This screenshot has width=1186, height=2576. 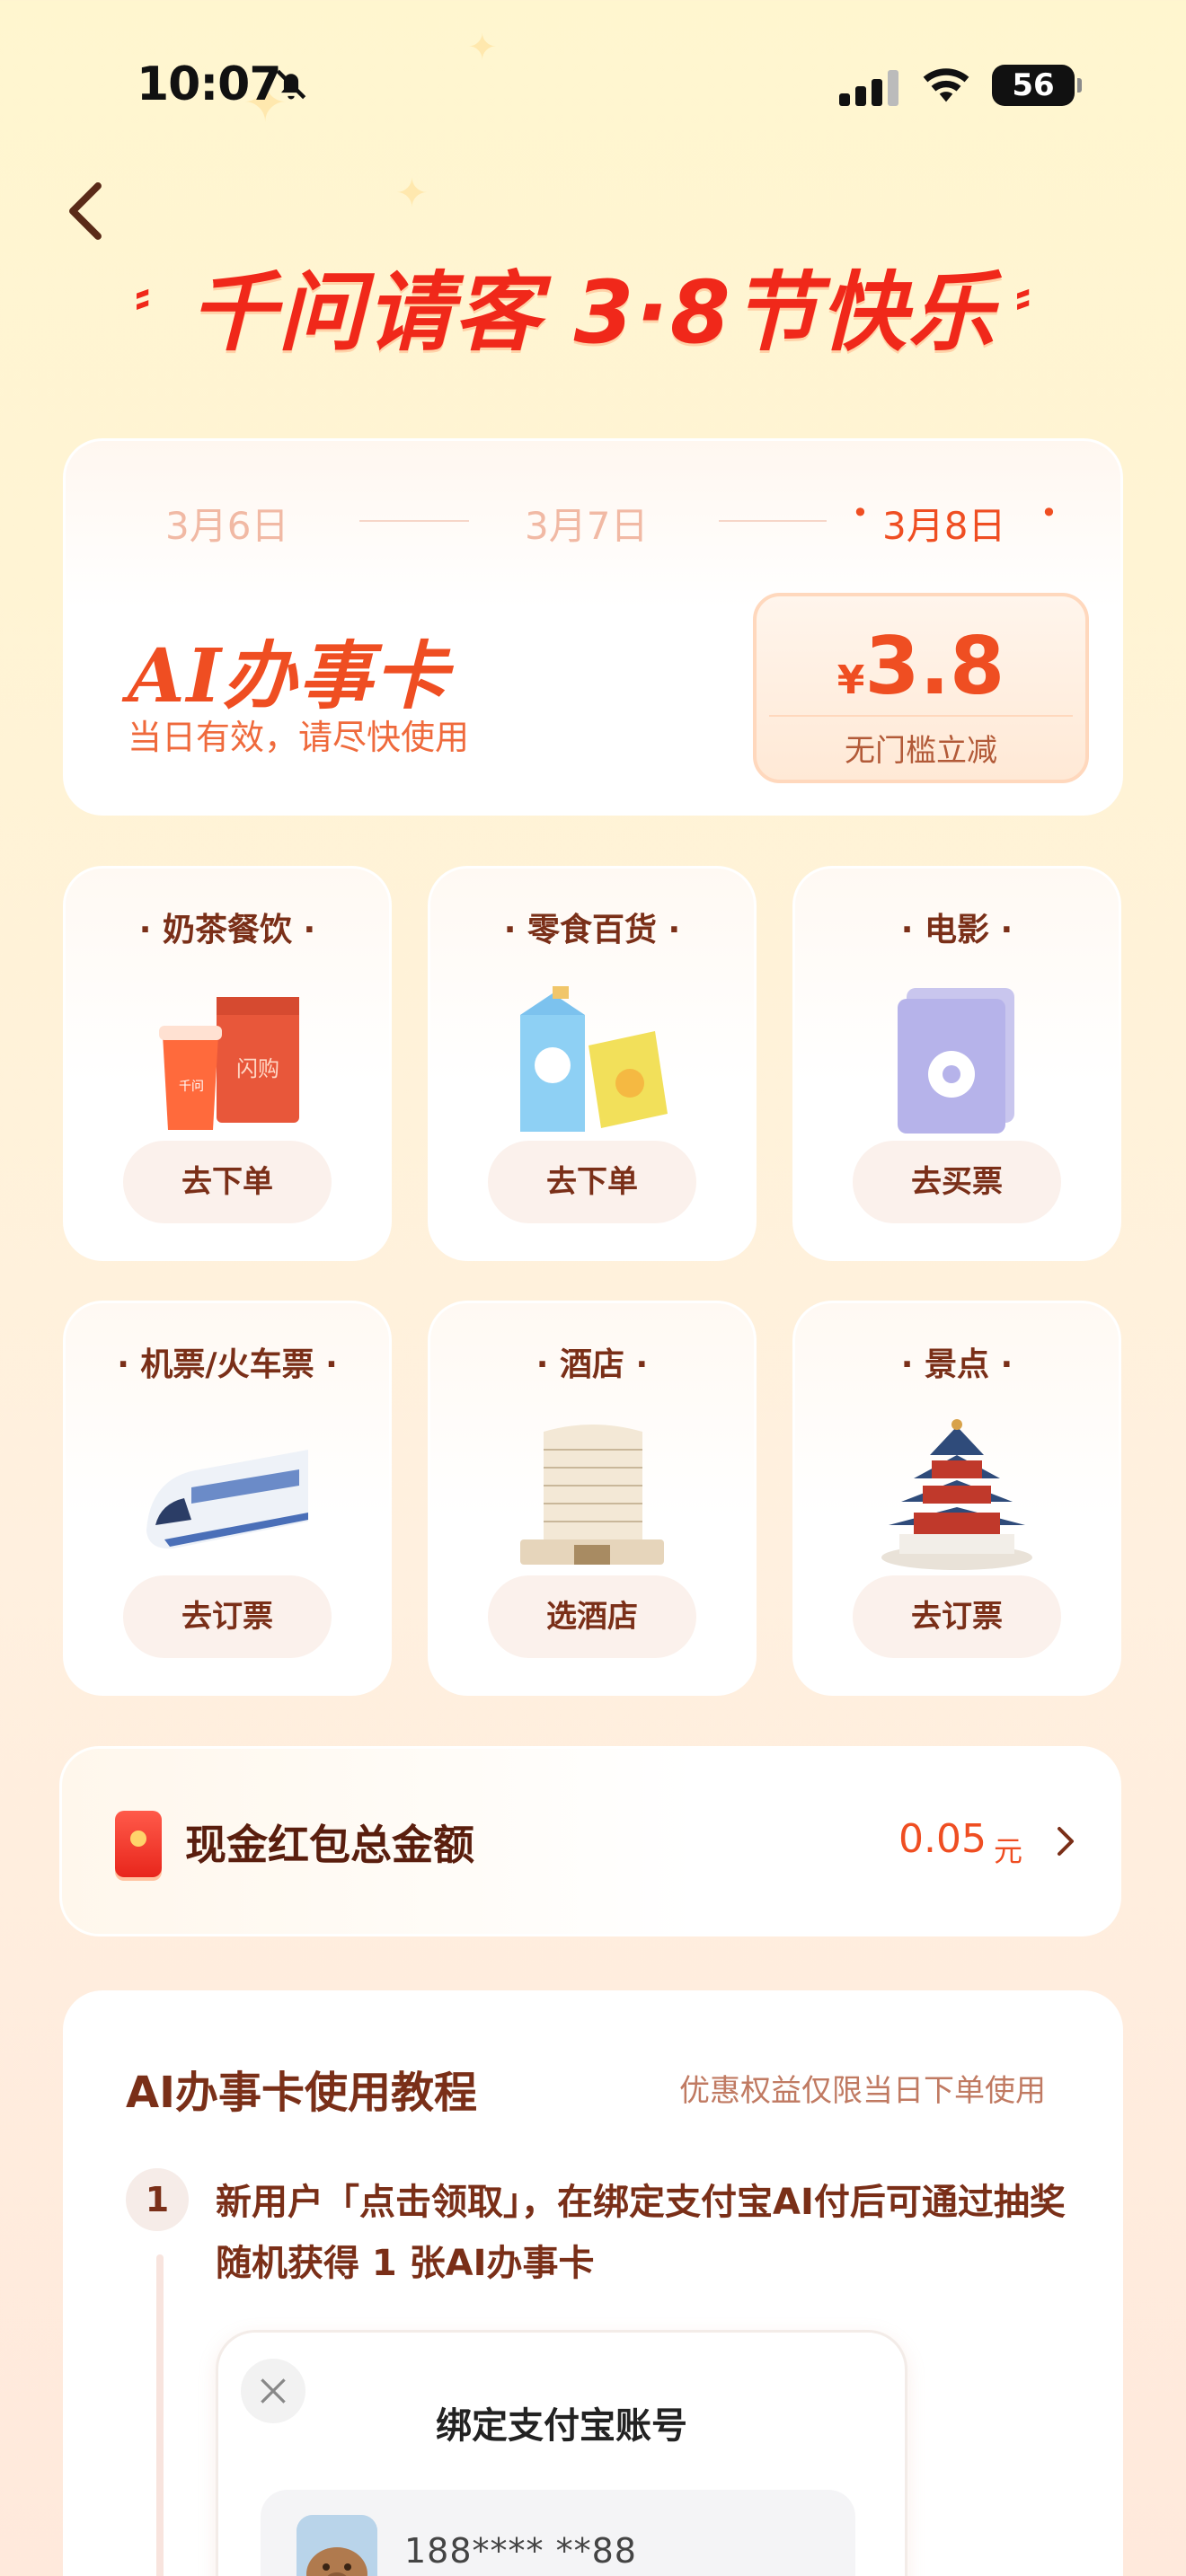 I want to click on service-title: · 机票/火车票 ·, so click(x=227, y=1364).